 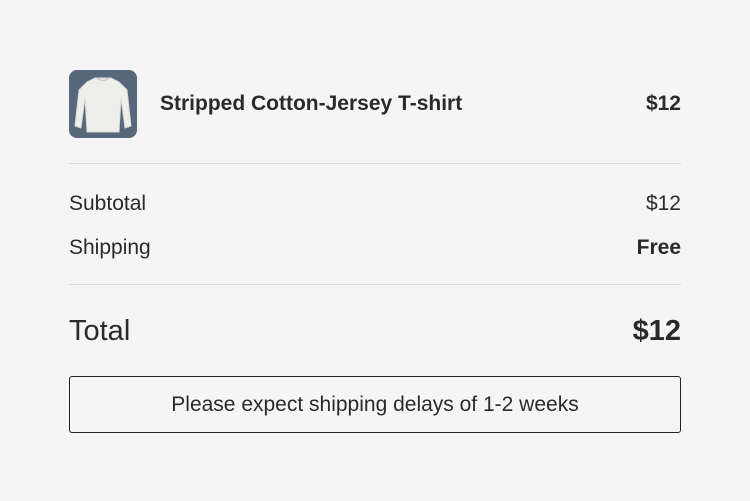 I want to click on subtotal-row: Subtotal $12, so click(x=375, y=204).